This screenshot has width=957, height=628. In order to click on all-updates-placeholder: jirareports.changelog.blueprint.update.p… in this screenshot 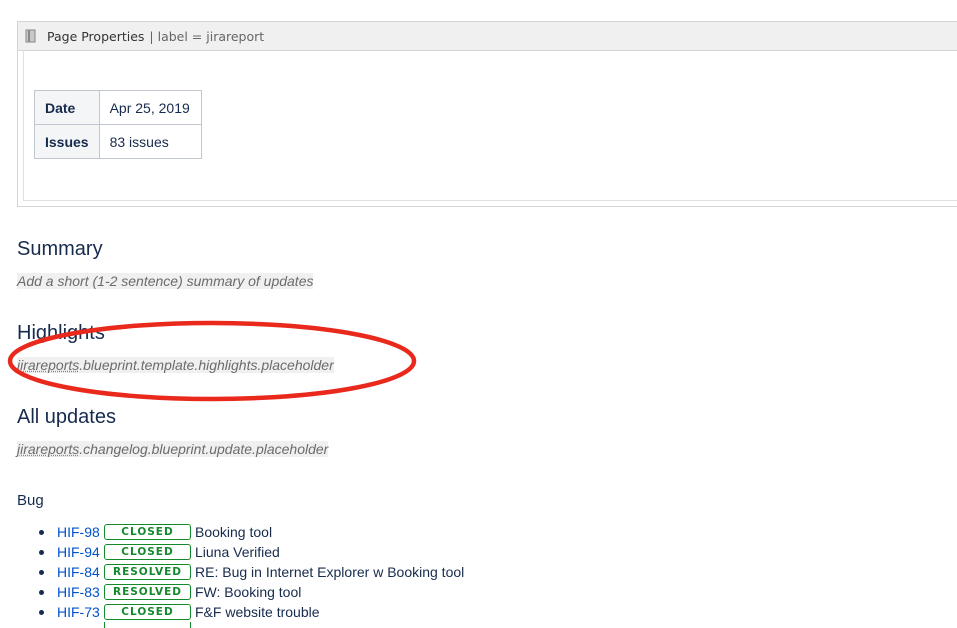, I will do `click(173, 449)`.